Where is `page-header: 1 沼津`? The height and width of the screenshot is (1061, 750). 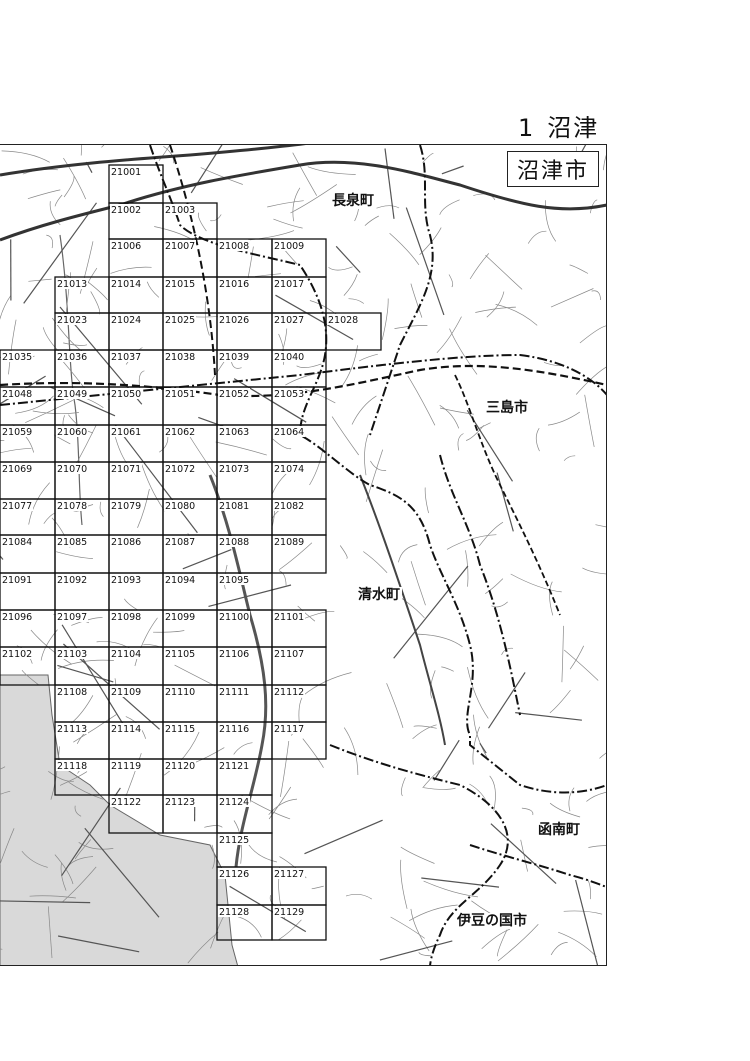 page-header: 1 沼津 is located at coordinates (558, 125).